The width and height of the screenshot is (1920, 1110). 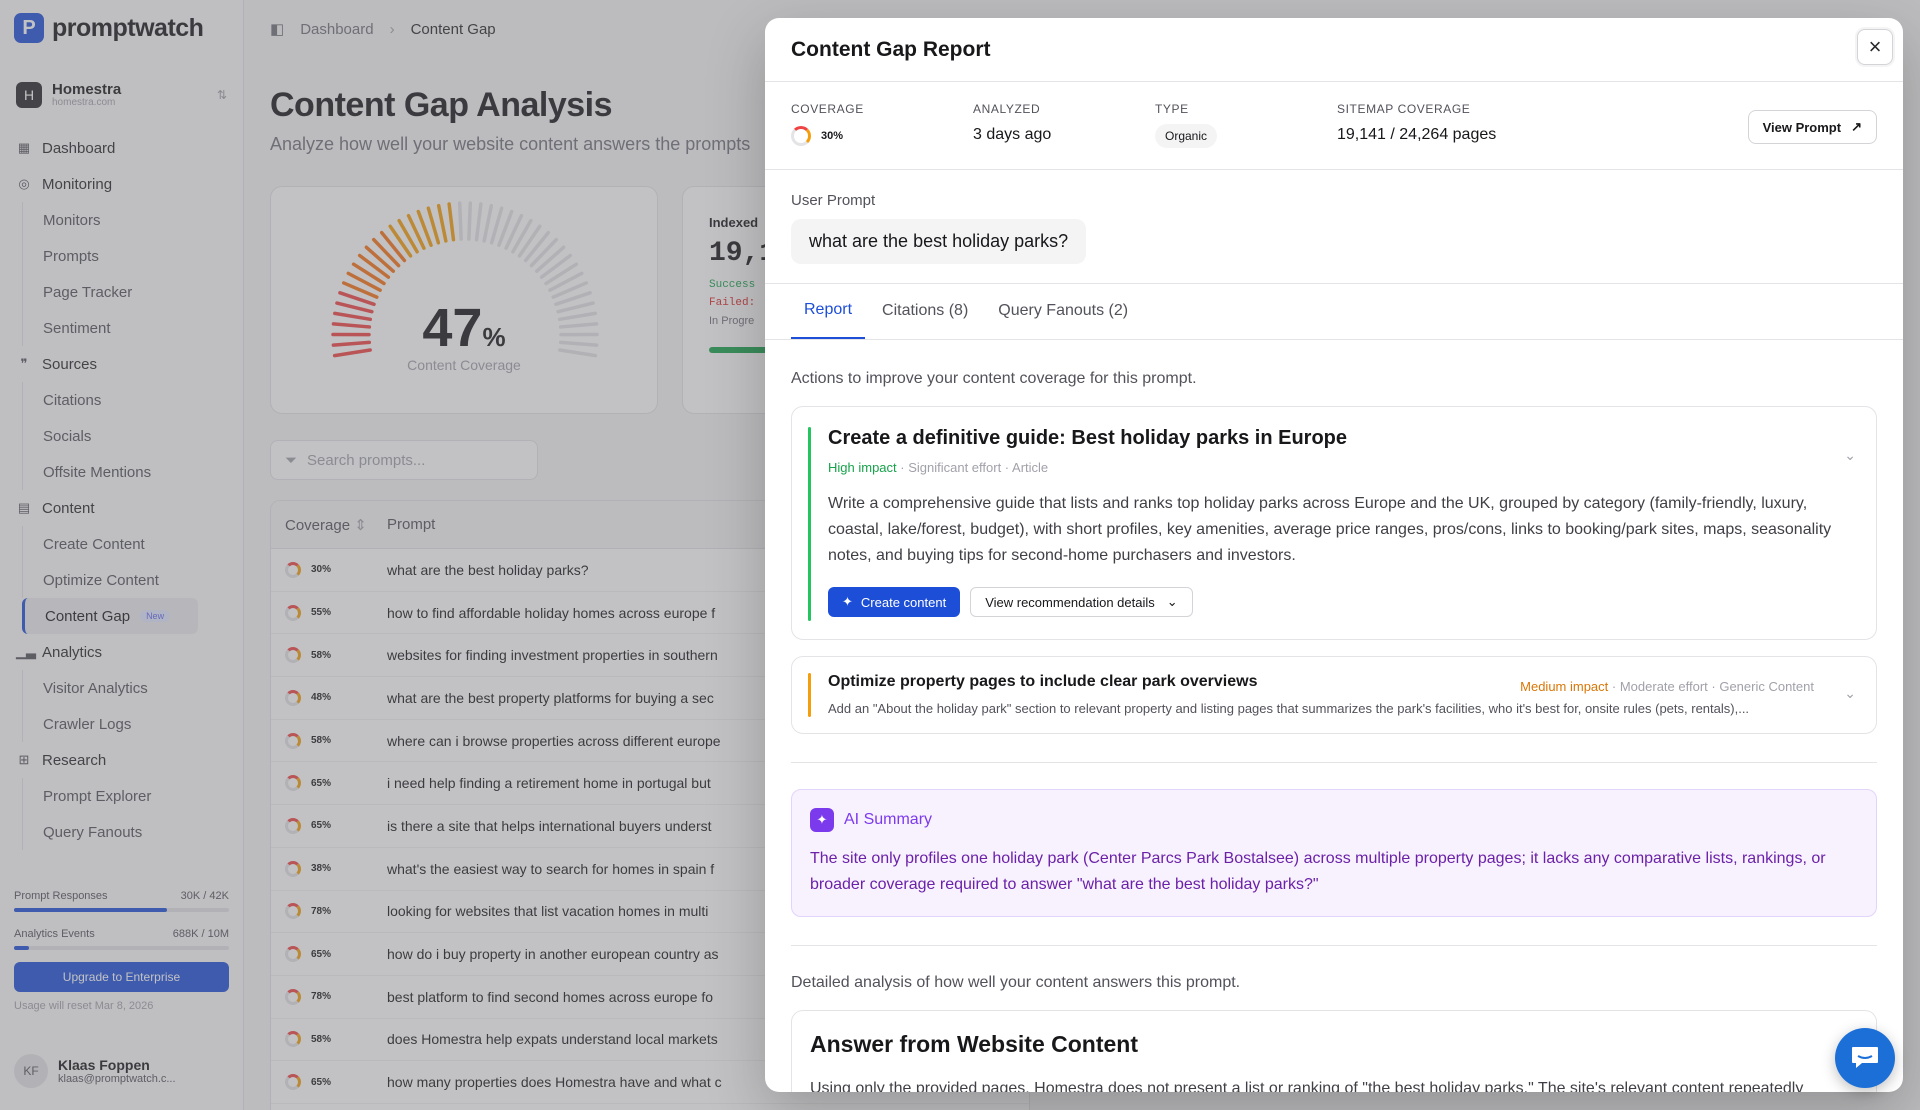 What do you see at coordinates (832, 136) in the screenshot?
I see `meta-coverage-value: 30%` at bounding box center [832, 136].